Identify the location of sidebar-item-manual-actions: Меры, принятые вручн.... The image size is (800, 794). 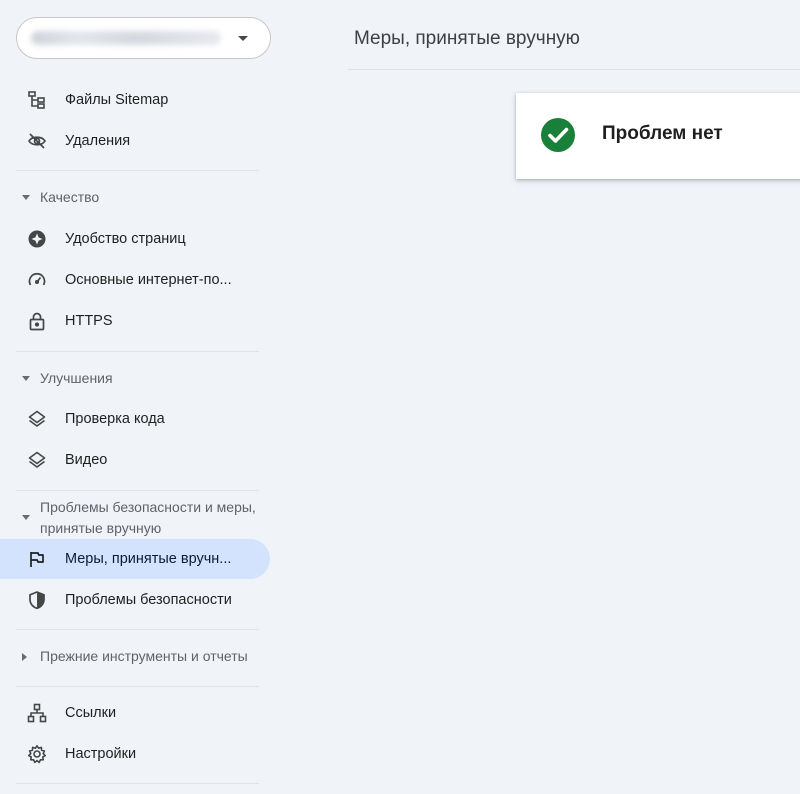
(135, 559).